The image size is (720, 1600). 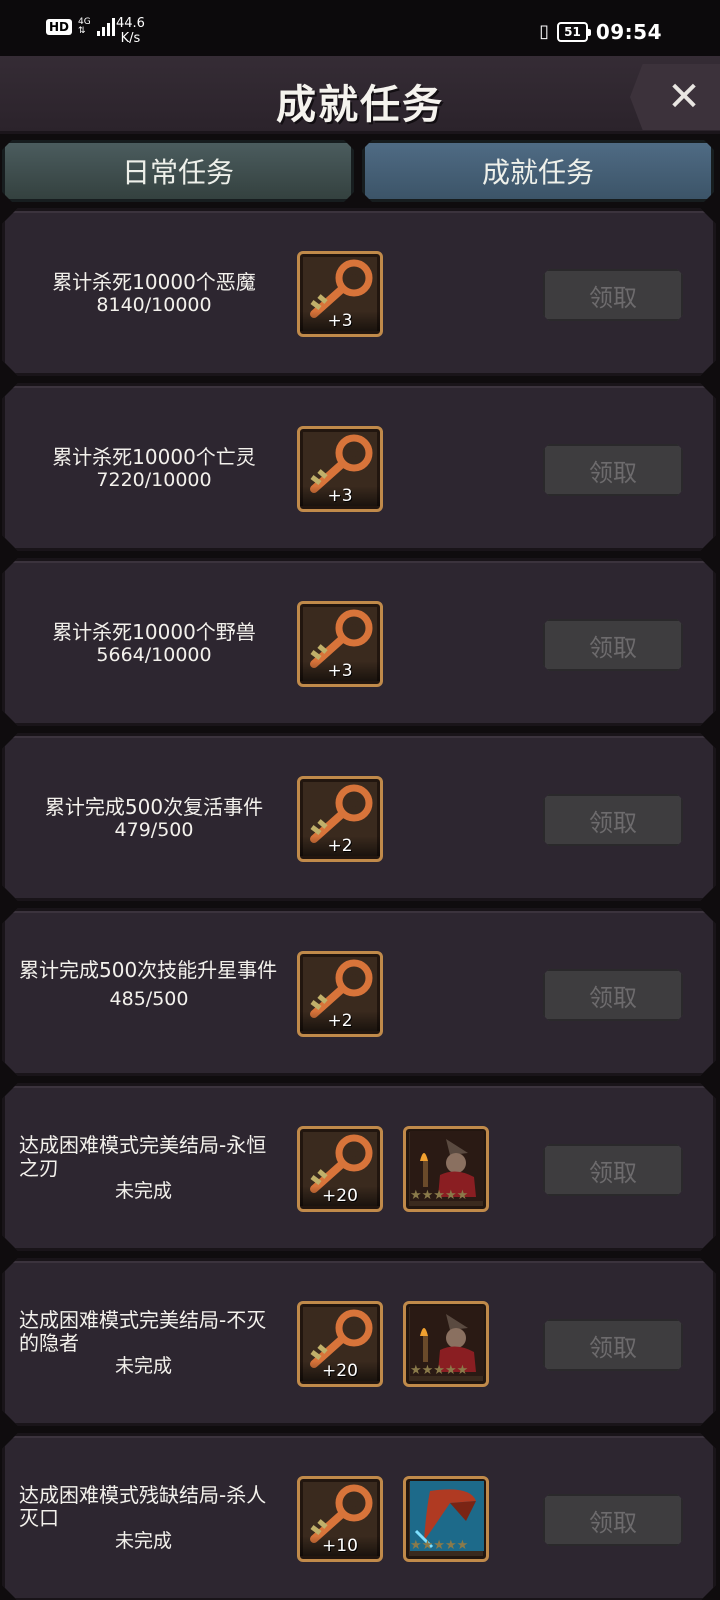 I want to click on task-card: 达成困难模式残缺结局-杀人灭口 未完成 +10 ★★★★★ 领取, so click(x=359, y=1516).